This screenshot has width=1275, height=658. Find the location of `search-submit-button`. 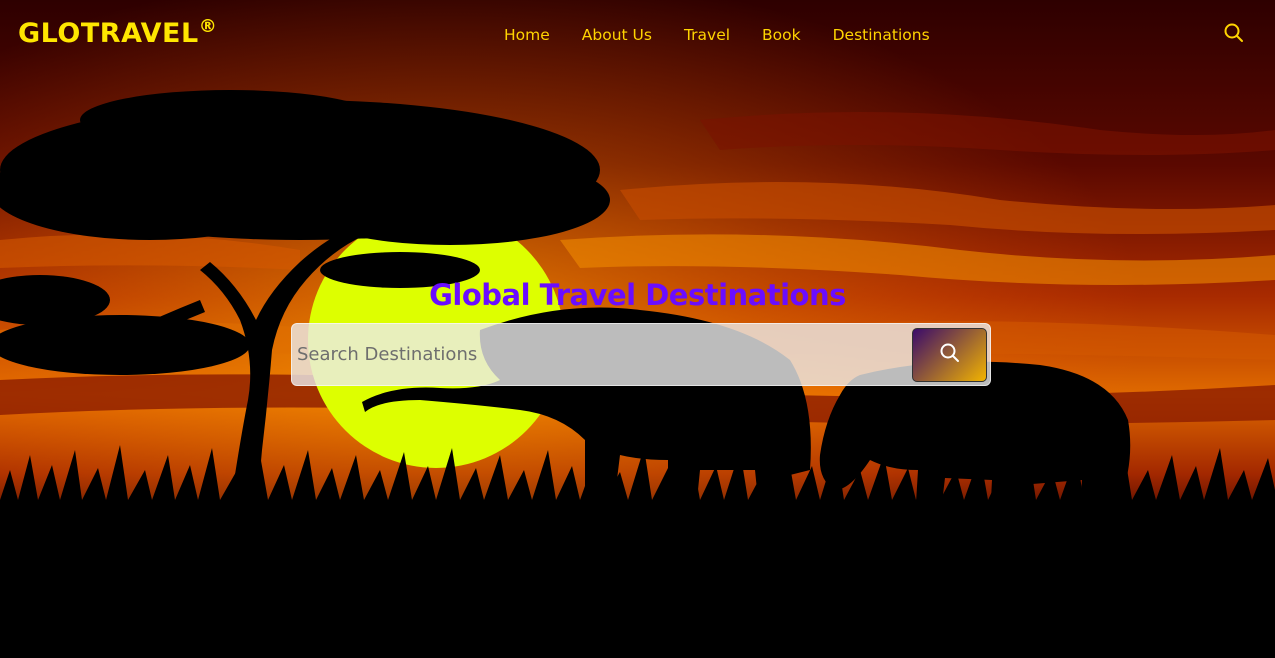

search-submit-button is located at coordinates (949, 355).